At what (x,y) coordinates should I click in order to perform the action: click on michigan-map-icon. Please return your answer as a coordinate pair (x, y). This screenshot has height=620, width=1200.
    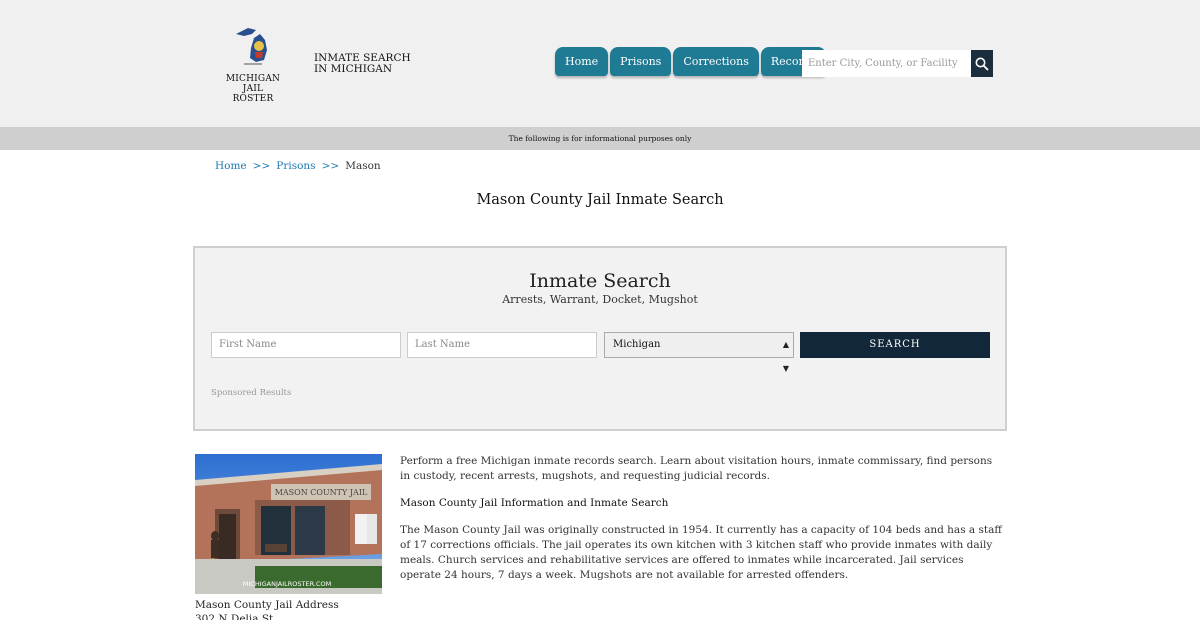
    Looking at the image, I should click on (251, 46).